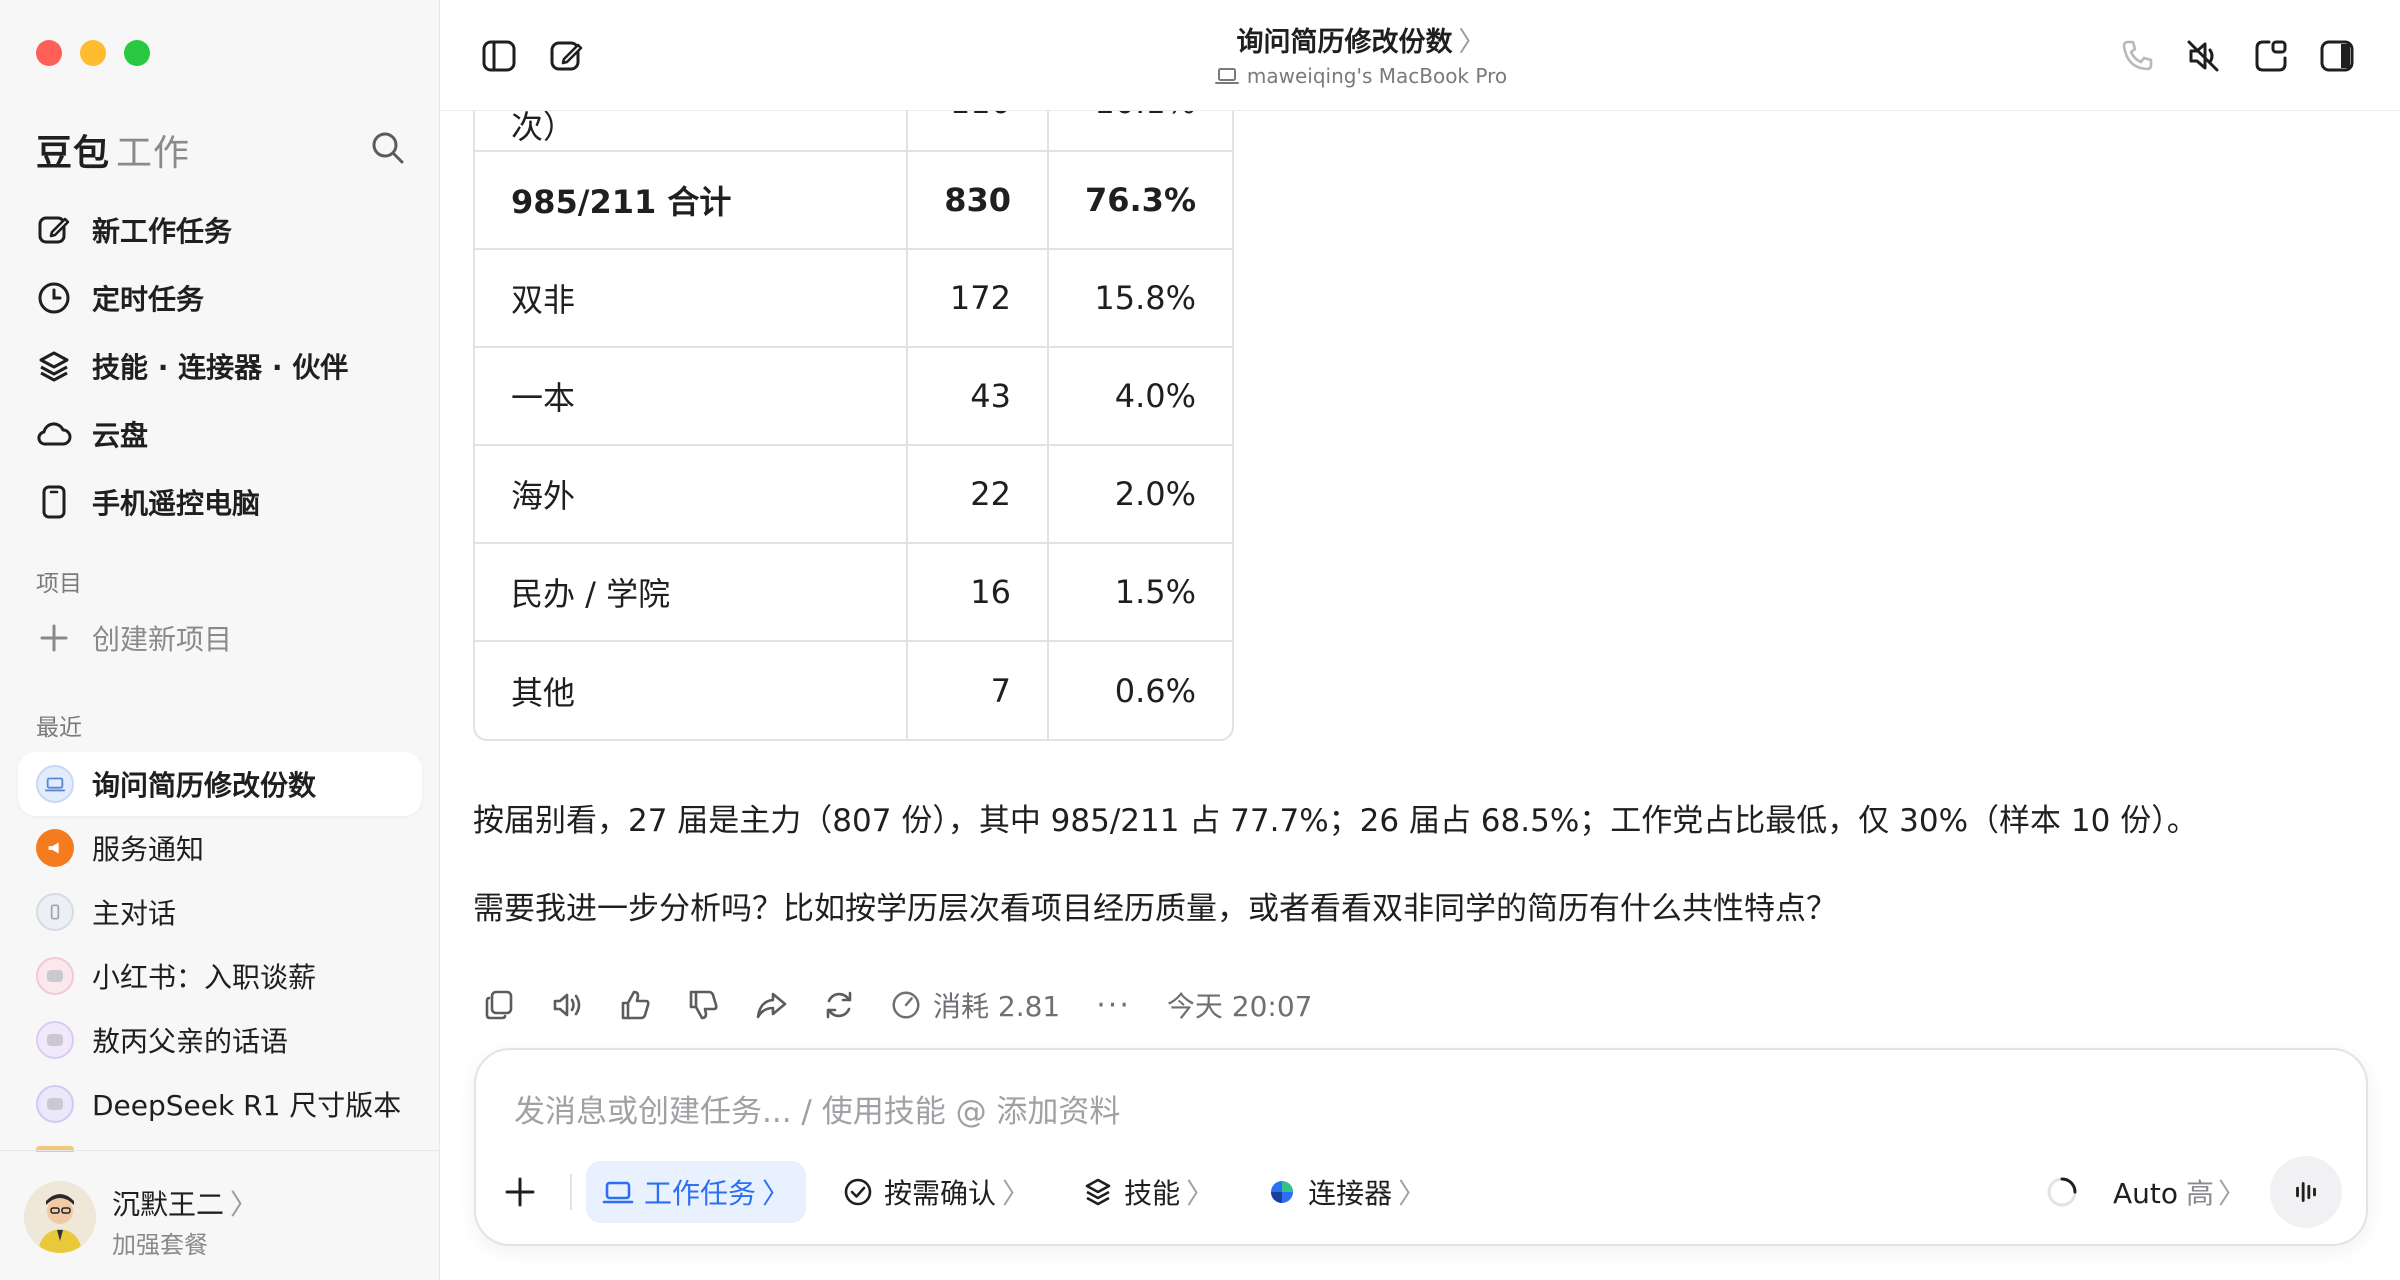  What do you see at coordinates (137, 53) in the screenshot?
I see `zoom-window-button` at bounding box center [137, 53].